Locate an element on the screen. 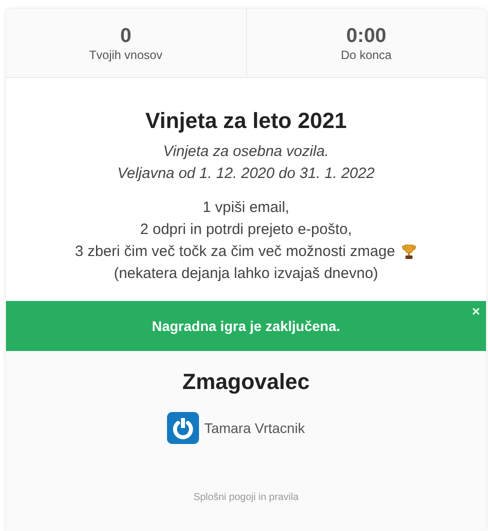 This screenshot has height=531, width=488. stat-value: 0 is located at coordinates (126, 36).